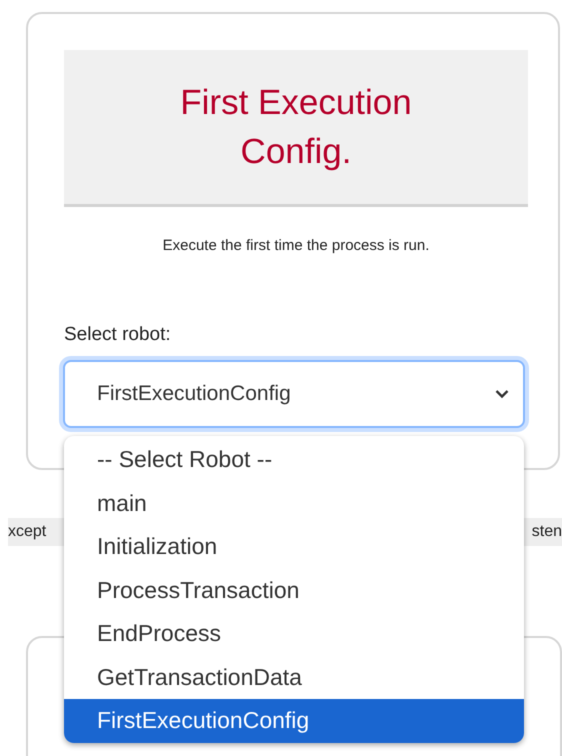 The width and height of the screenshot is (562, 756). I want to click on robot-select: FirstExecutionConfig, so click(294, 394).